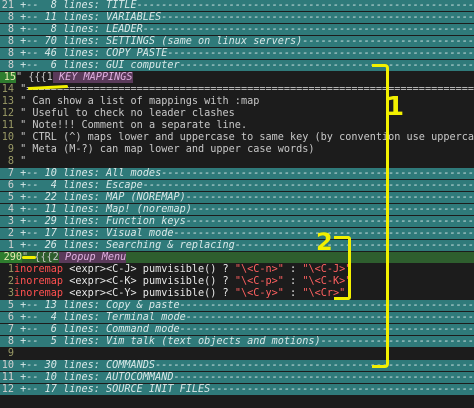  I want to click on status-area, so click(237, 402).